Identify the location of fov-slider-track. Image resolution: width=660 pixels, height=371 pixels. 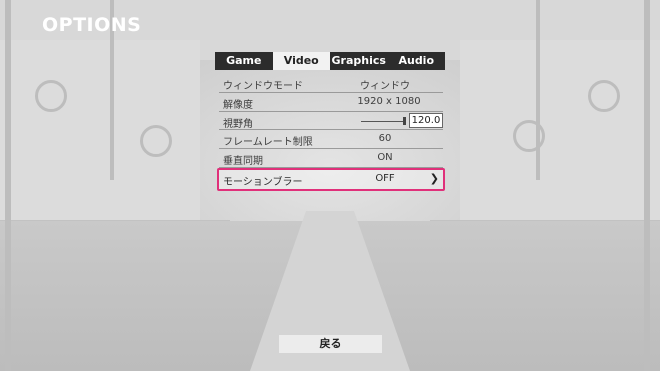
(382, 121).